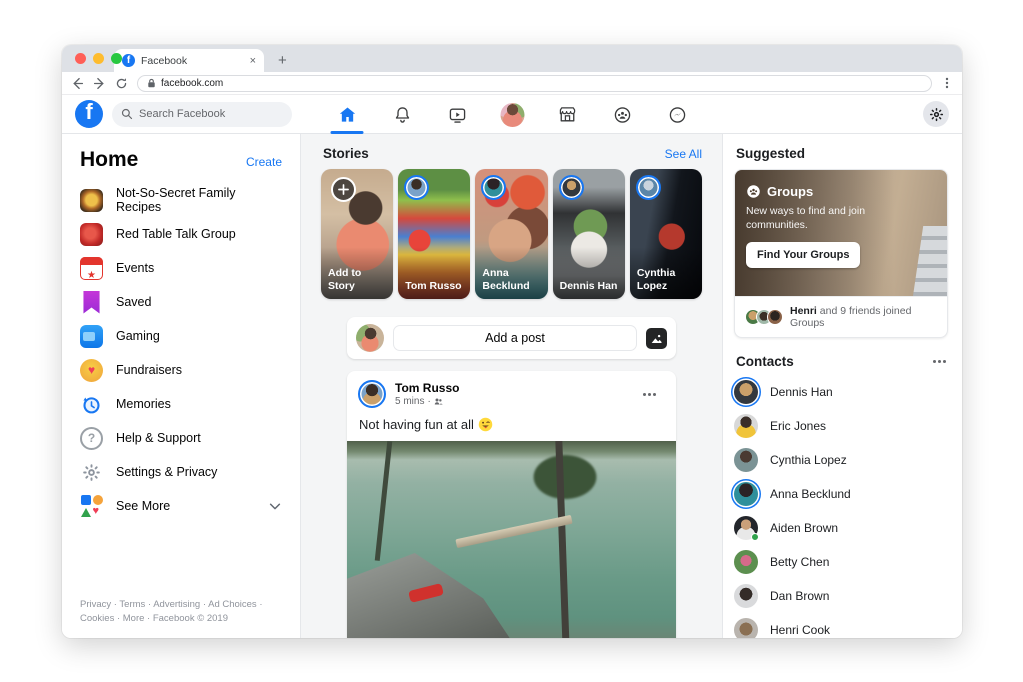 This screenshot has height=682, width=1023. I want to click on nav-notifications-button, so click(402, 114).